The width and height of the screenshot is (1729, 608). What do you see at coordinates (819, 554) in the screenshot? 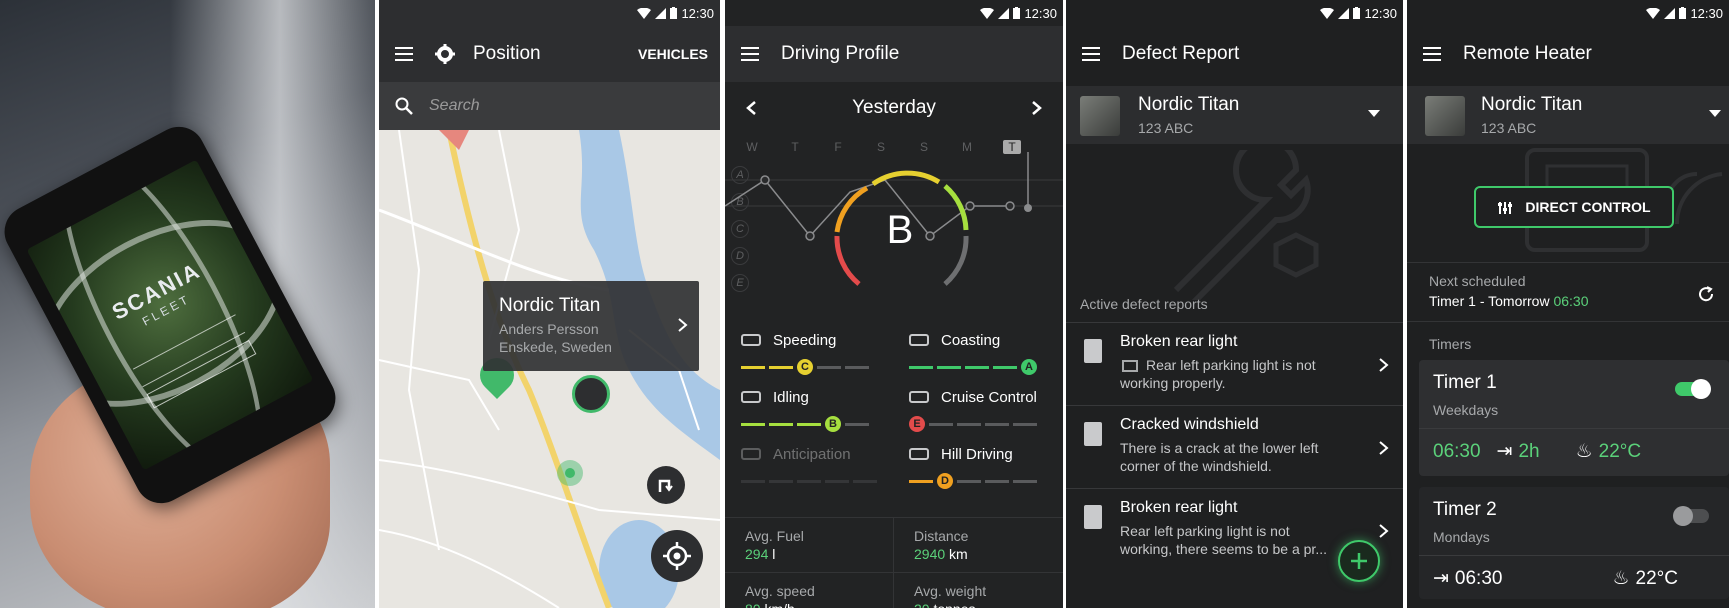
I see `stat-value: 294 l` at bounding box center [819, 554].